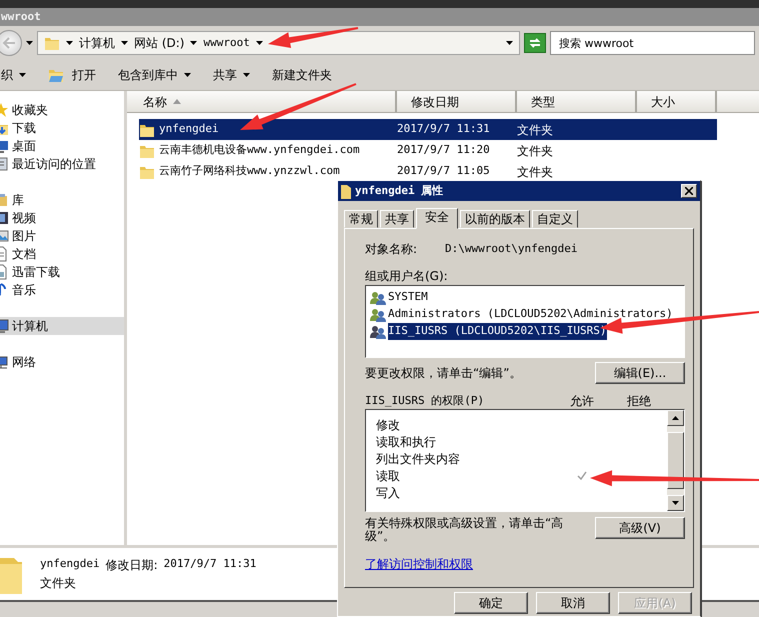 The image size is (759, 617). I want to click on sidebar-item: 视频, so click(62, 218).